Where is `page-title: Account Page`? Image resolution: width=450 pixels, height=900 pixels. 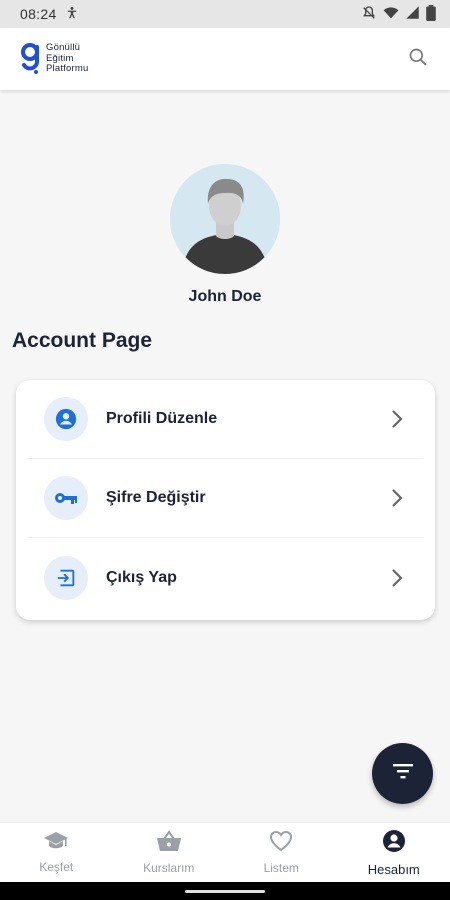 page-title: Account Page is located at coordinates (82, 340).